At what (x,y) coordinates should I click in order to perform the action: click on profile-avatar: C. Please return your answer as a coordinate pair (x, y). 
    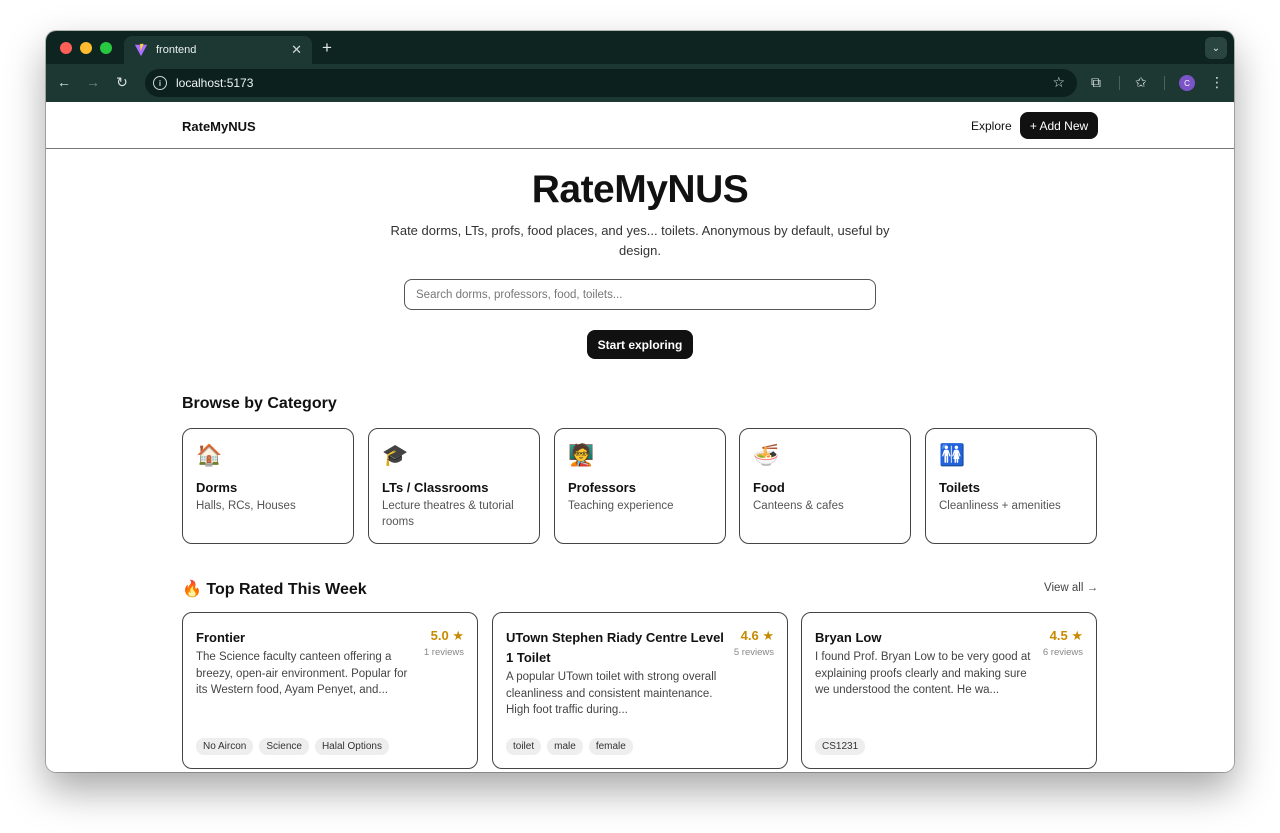
    Looking at the image, I should click on (1187, 83).